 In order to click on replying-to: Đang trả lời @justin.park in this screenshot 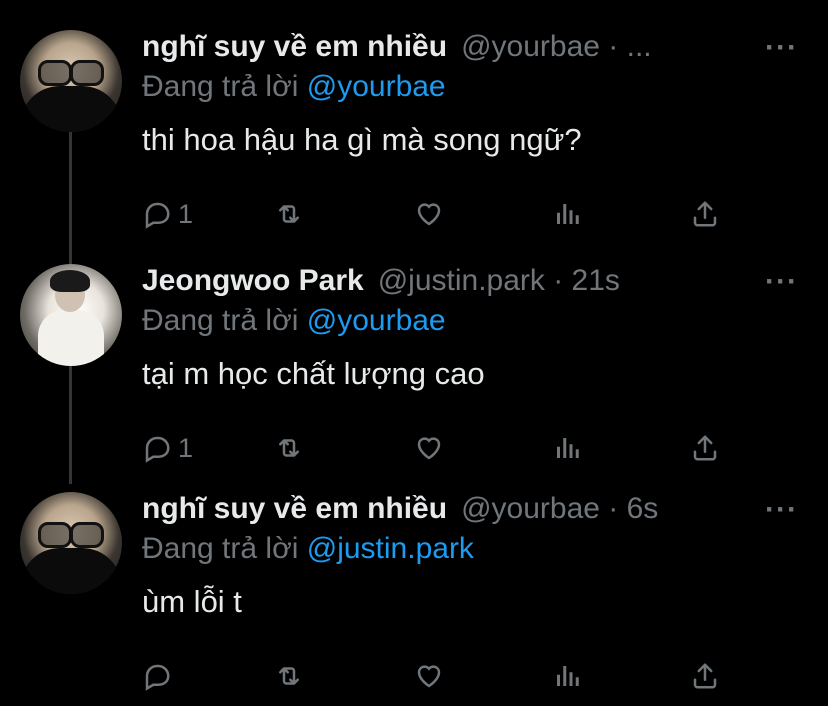, I will do `click(308, 549)`.